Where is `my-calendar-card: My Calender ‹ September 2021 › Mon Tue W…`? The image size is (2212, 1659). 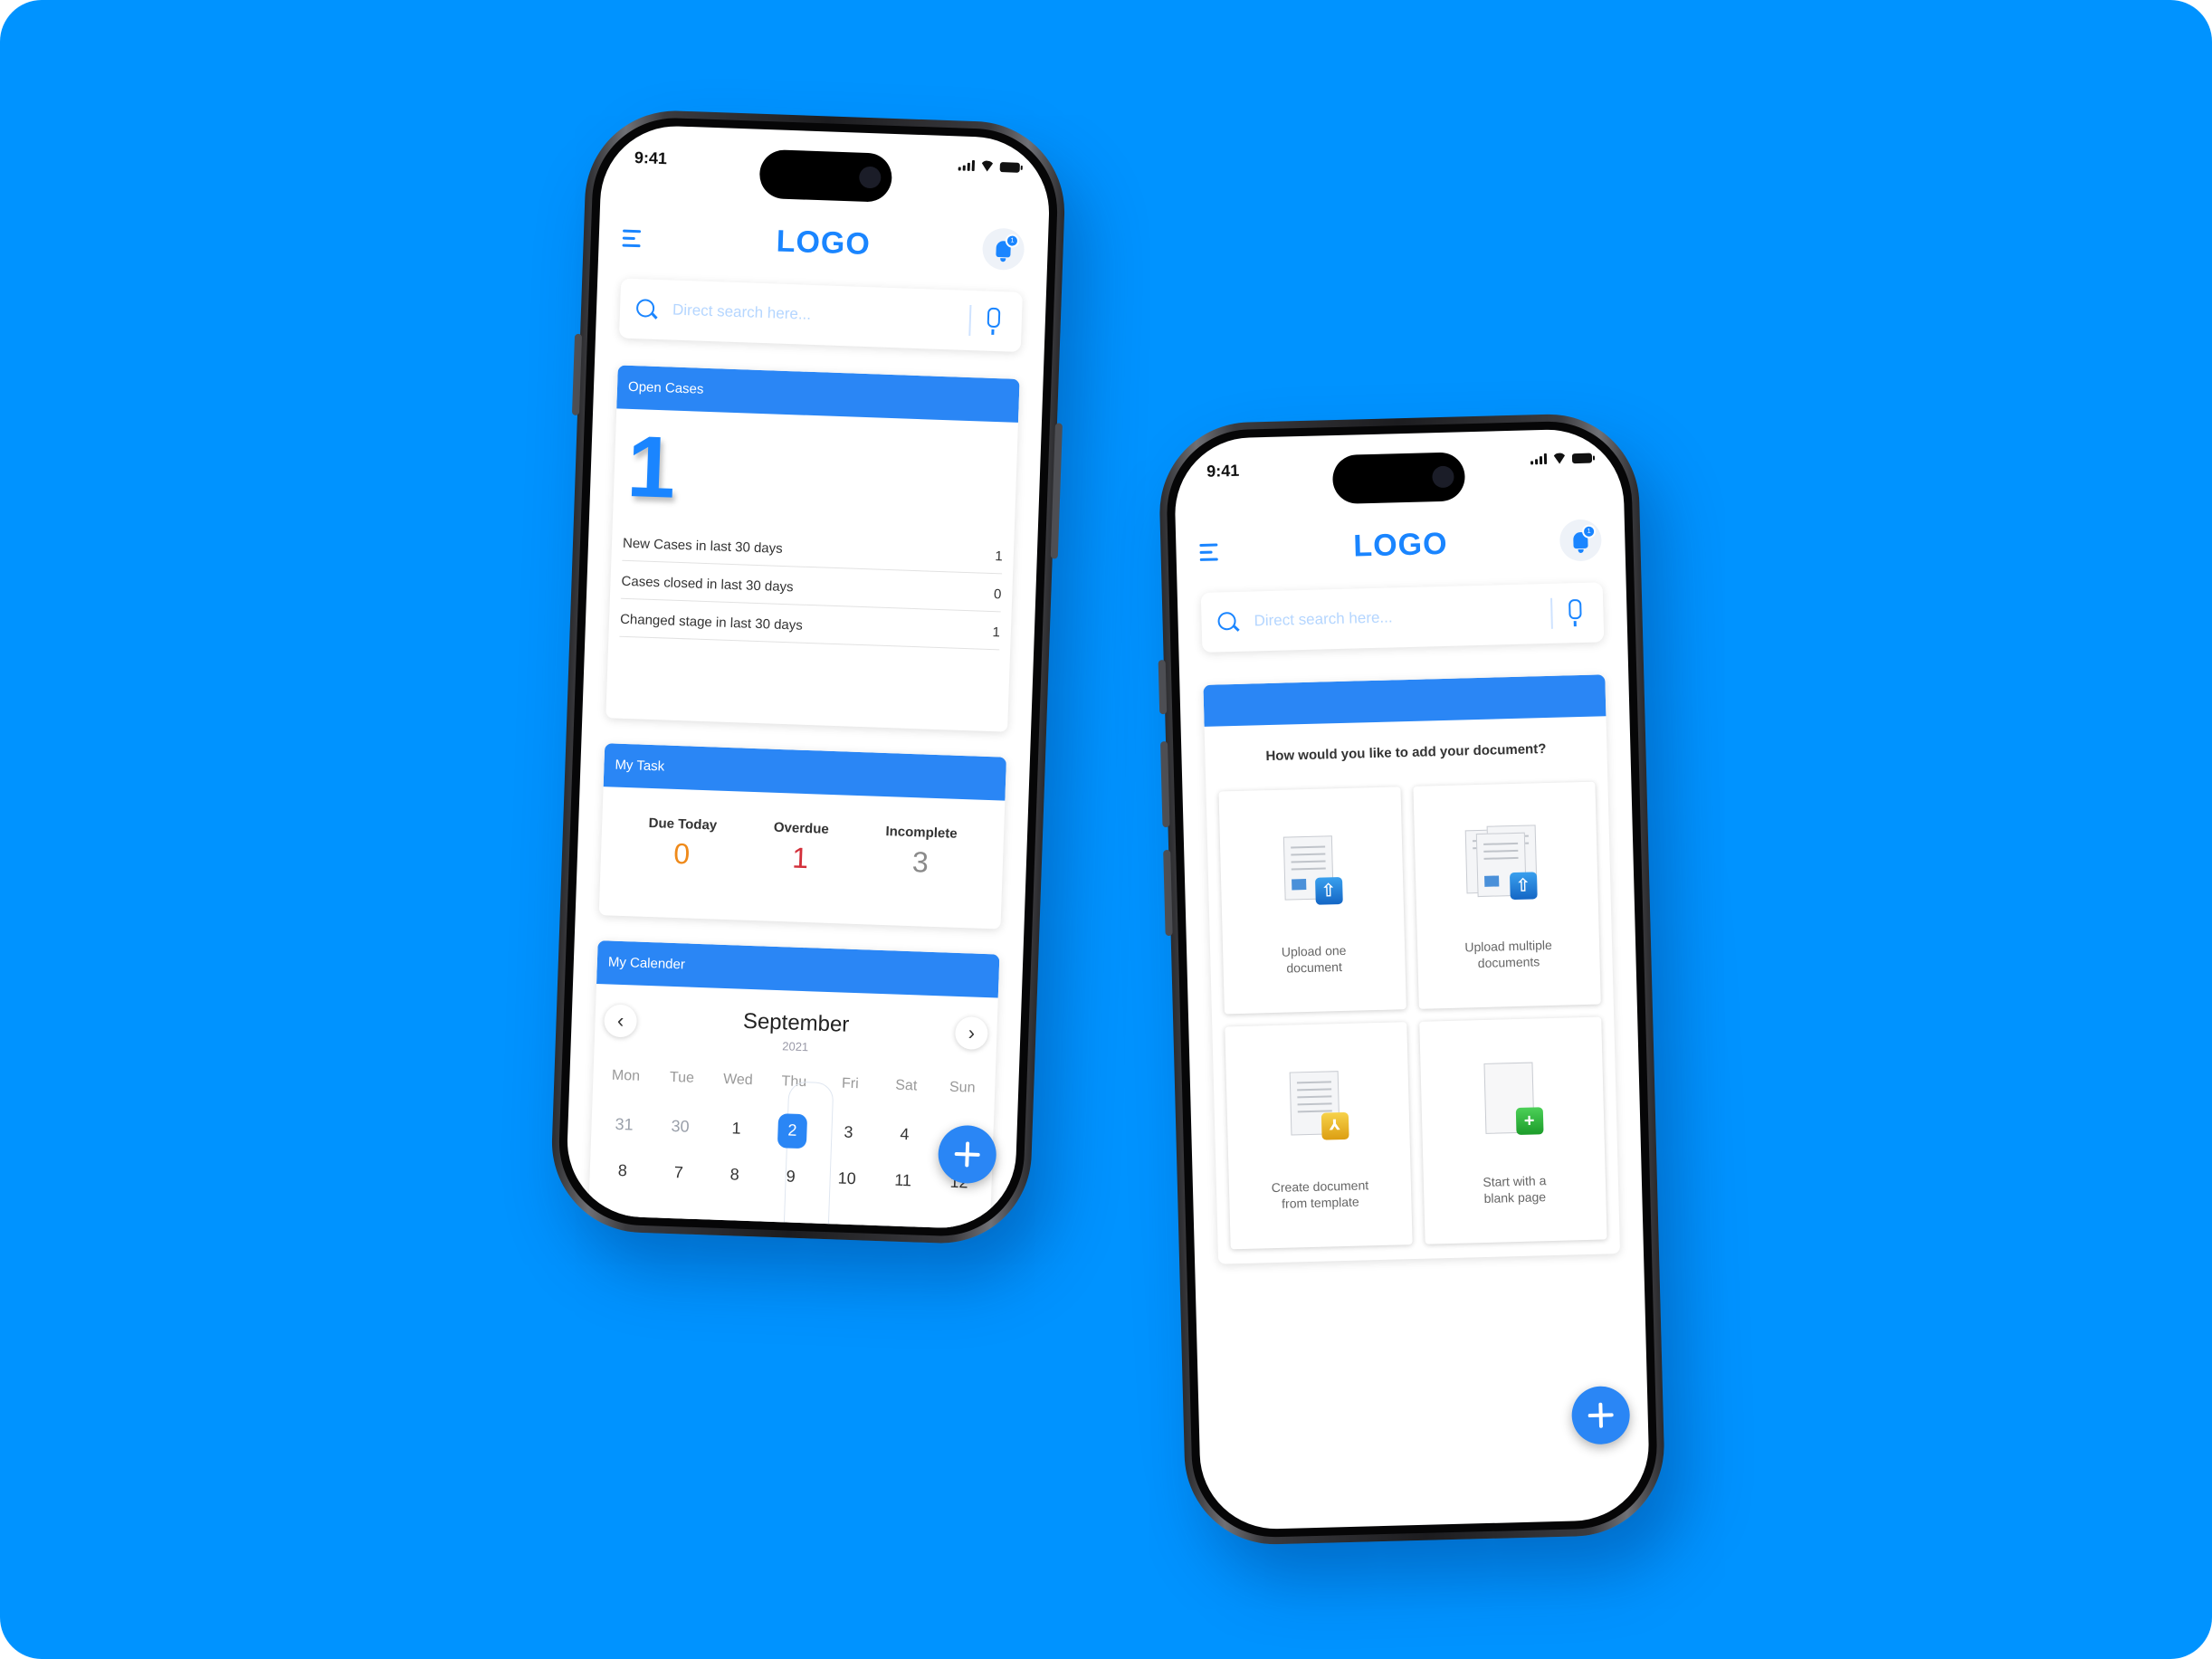 my-calendar-card: My Calender ‹ September 2021 › Mon Tue W… is located at coordinates (793, 1085).